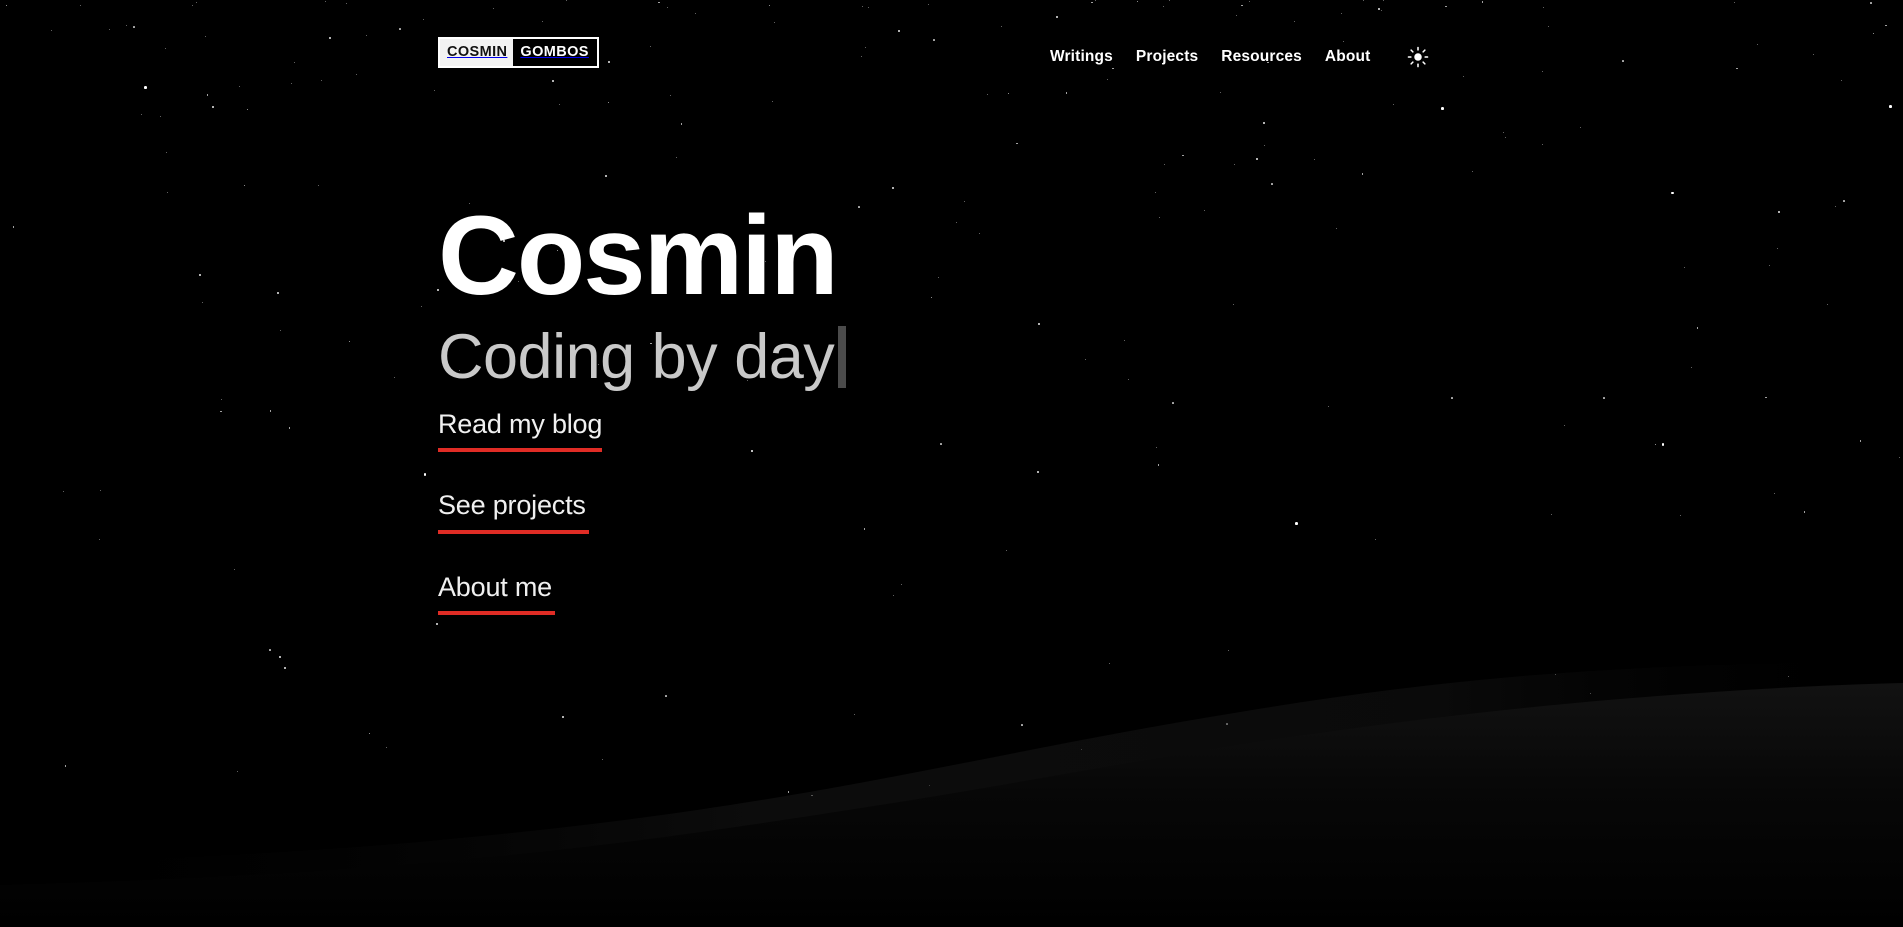 The width and height of the screenshot is (1903, 927). Describe the element at coordinates (518, 52) in the screenshot. I see `site-logo: COSMIN GOMBOS` at that location.